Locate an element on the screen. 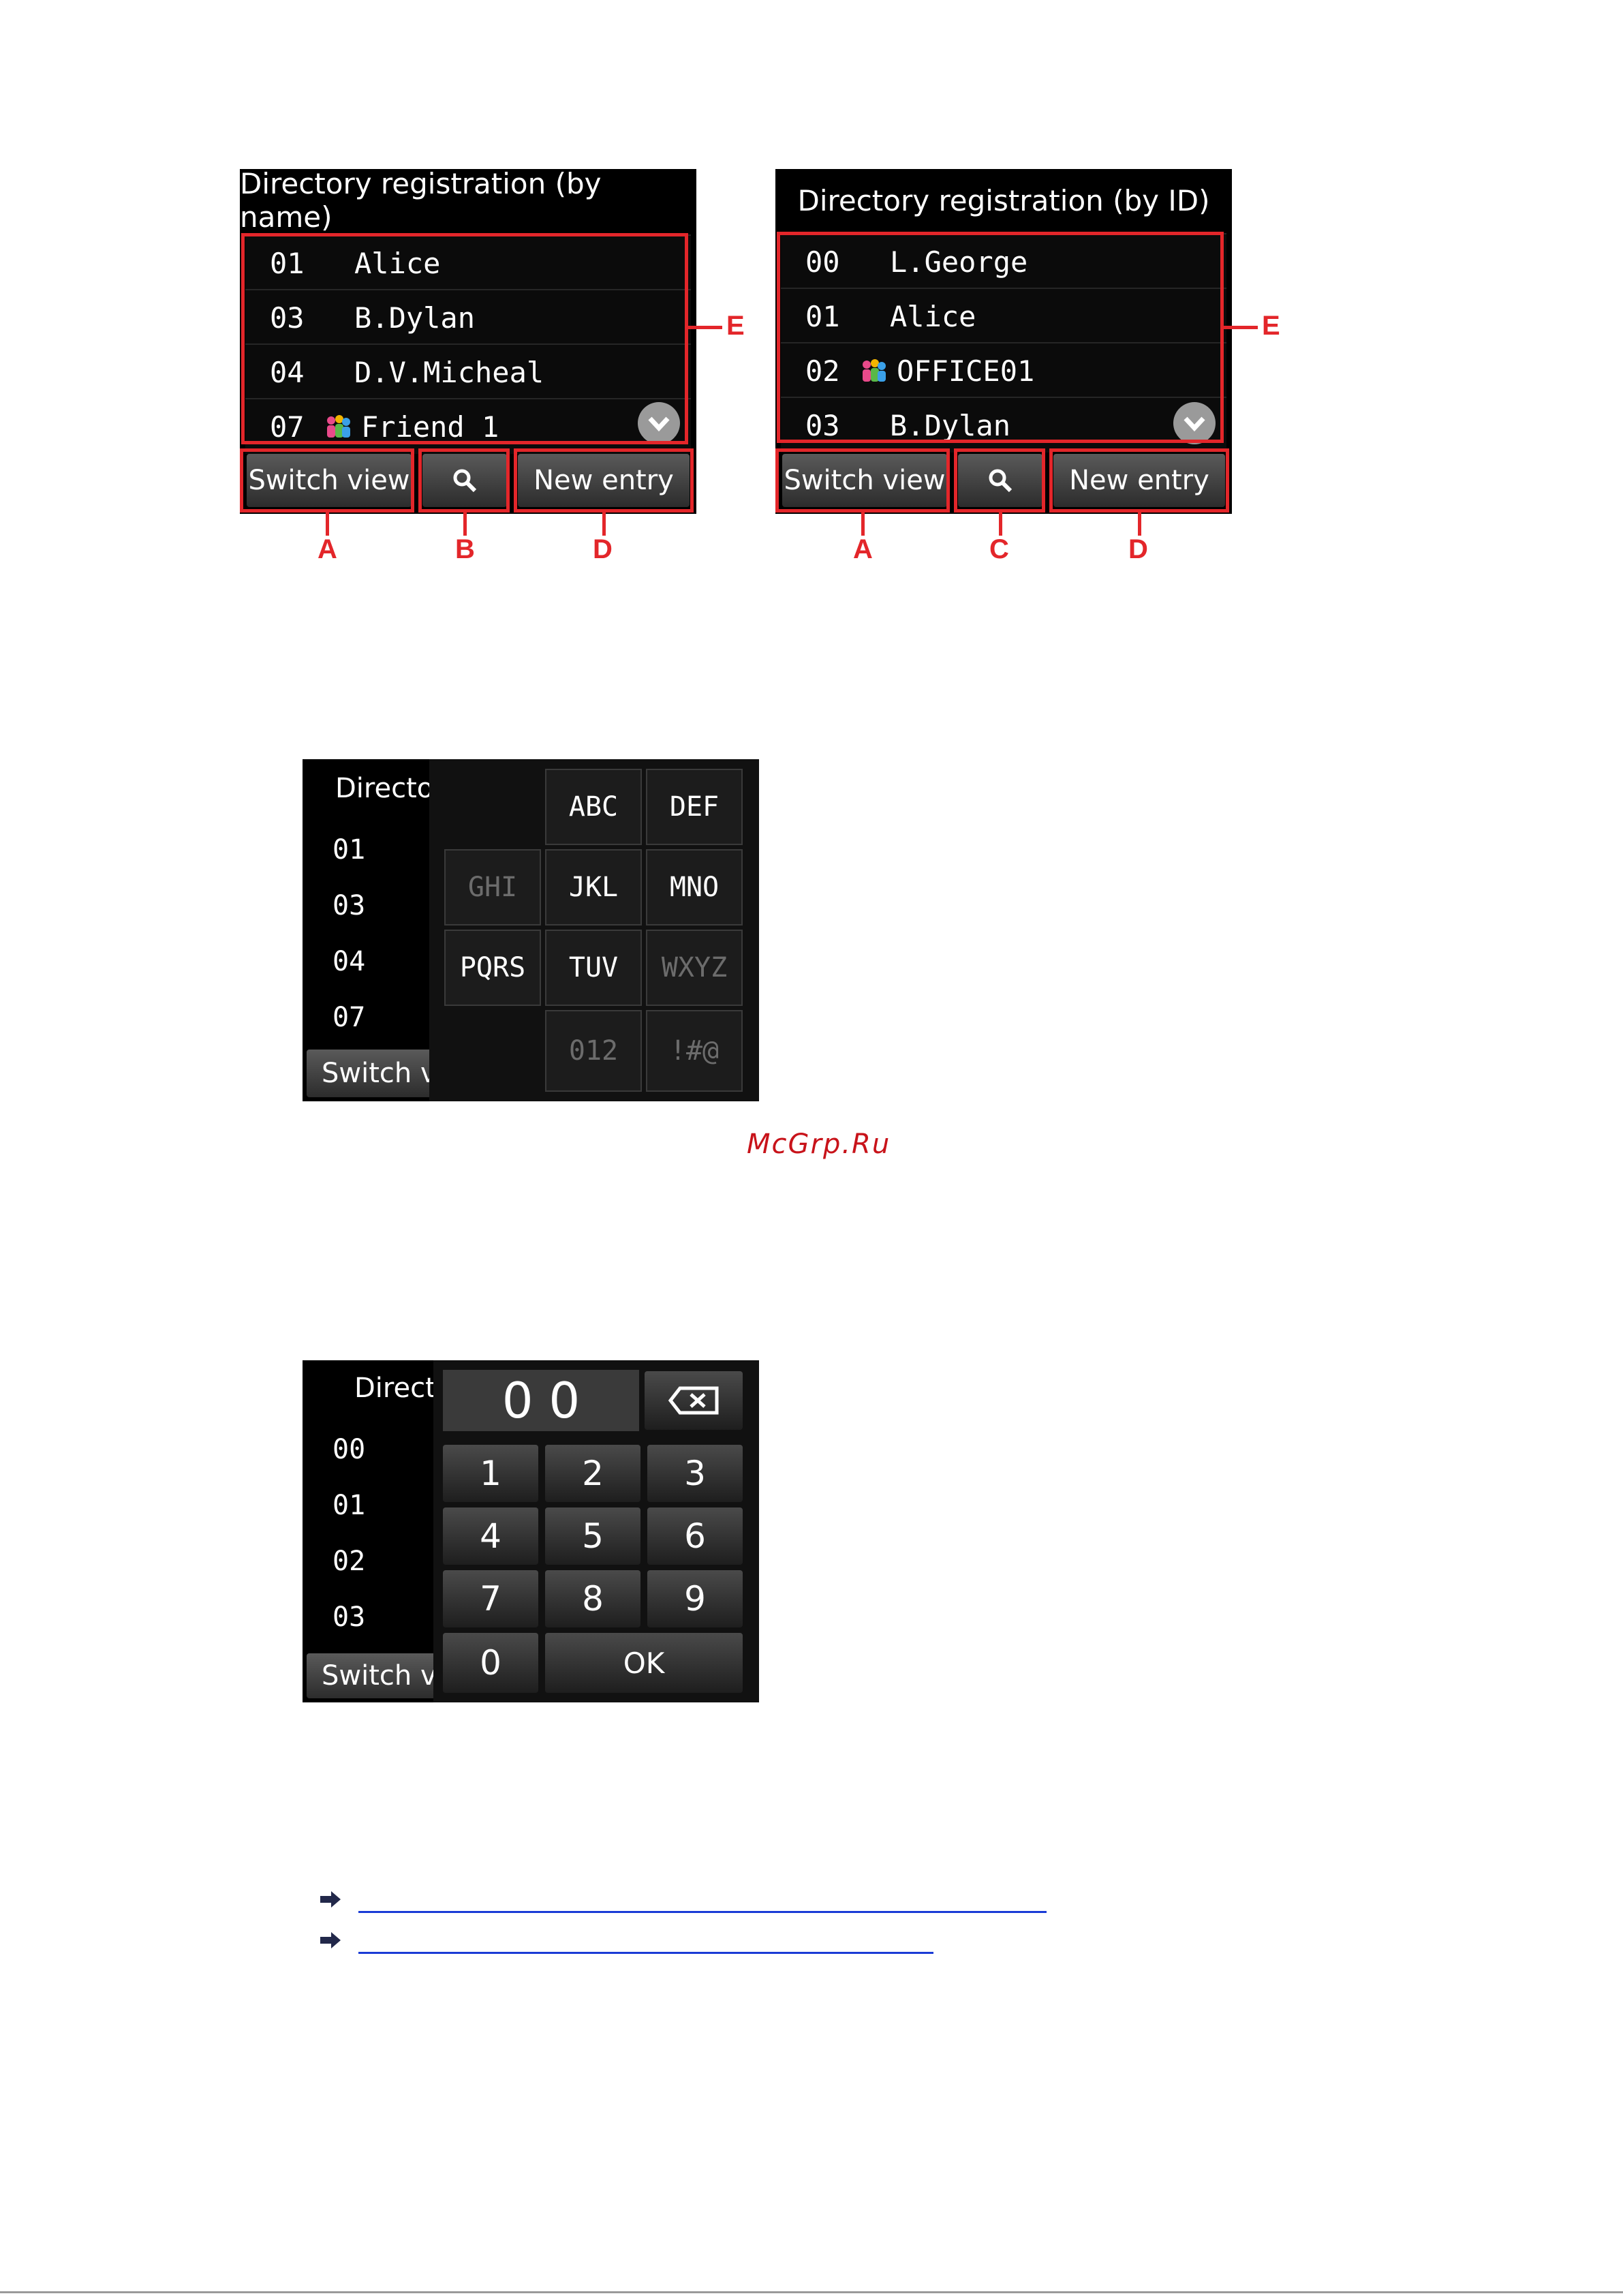 The height and width of the screenshot is (2296, 1623). page-title: Direct is located at coordinates (395, 1388).